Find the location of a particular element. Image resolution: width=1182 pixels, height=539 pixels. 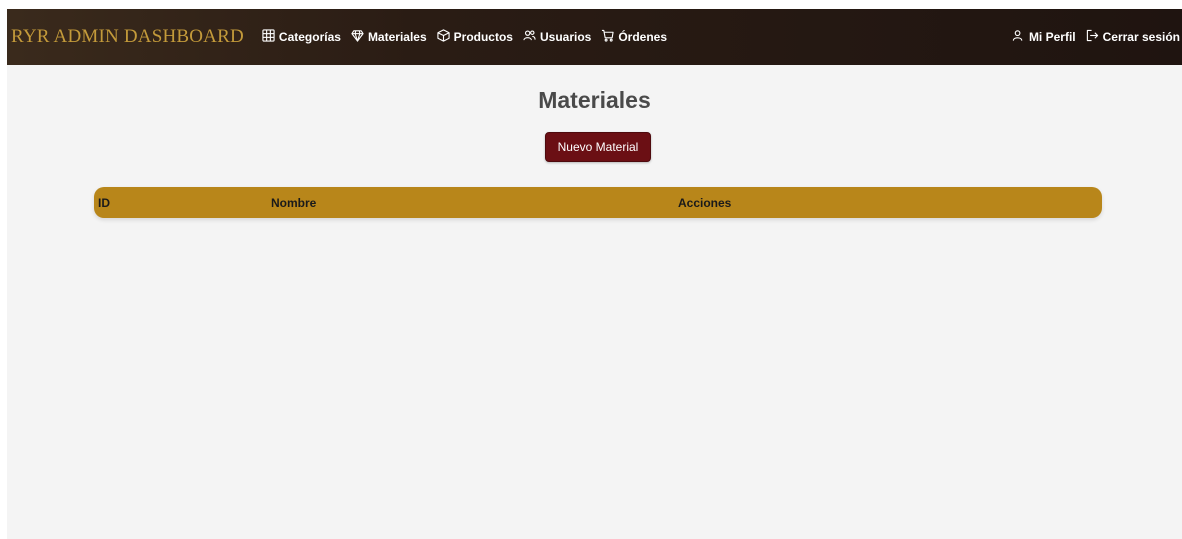

nav-link-mi-perfil: Mi Perfil is located at coordinates (1044, 37).